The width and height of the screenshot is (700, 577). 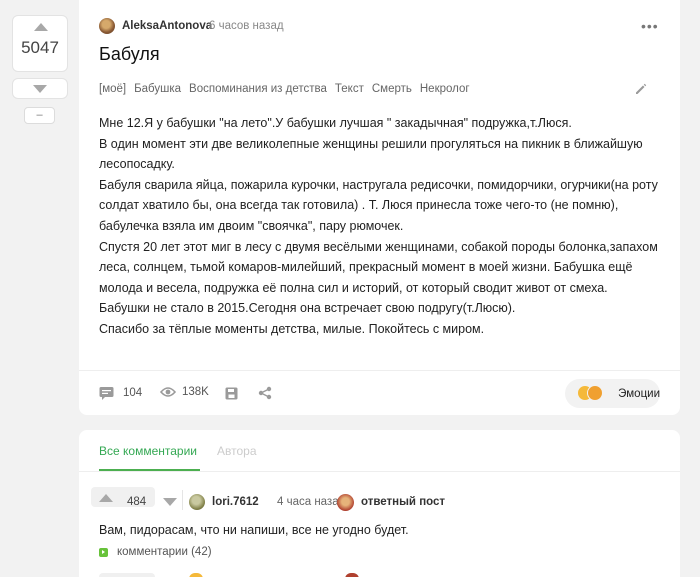 I want to click on tag-item: Некролог, so click(x=445, y=89).